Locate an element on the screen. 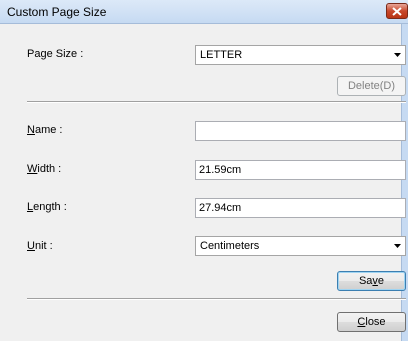  length-field: 27.94cm is located at coordinates (300, 208).